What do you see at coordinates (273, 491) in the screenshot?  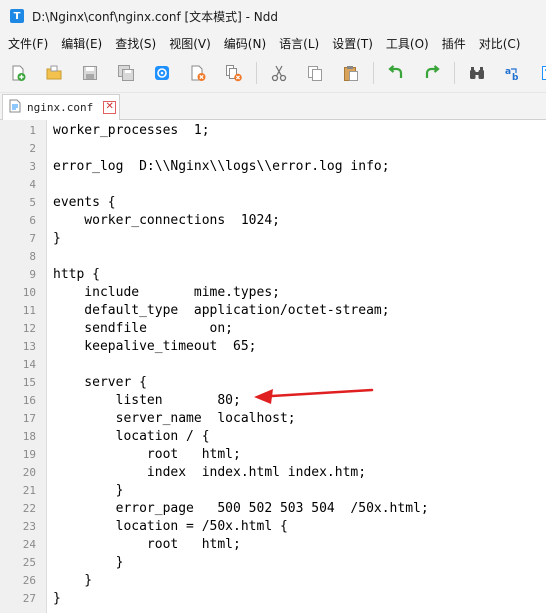 I see `code-line: 21 }` at bounding box center [273, 491].